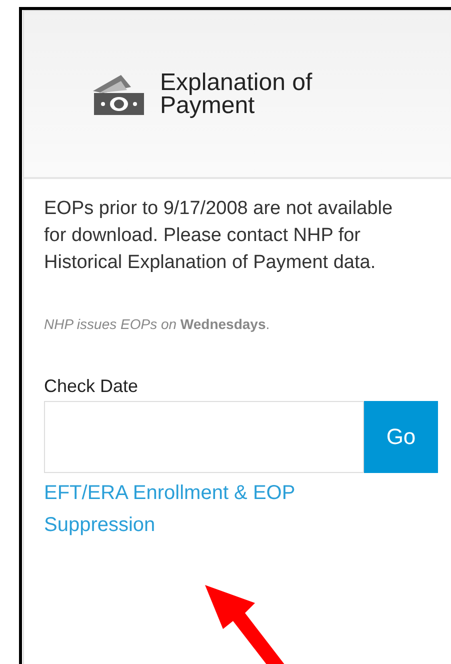 Image resolution: width=451 pixels, height=664 pixels. I want to click on enrollment-link: EFT/ERA Enrollment & EOP Suppression, so click(204, 509).